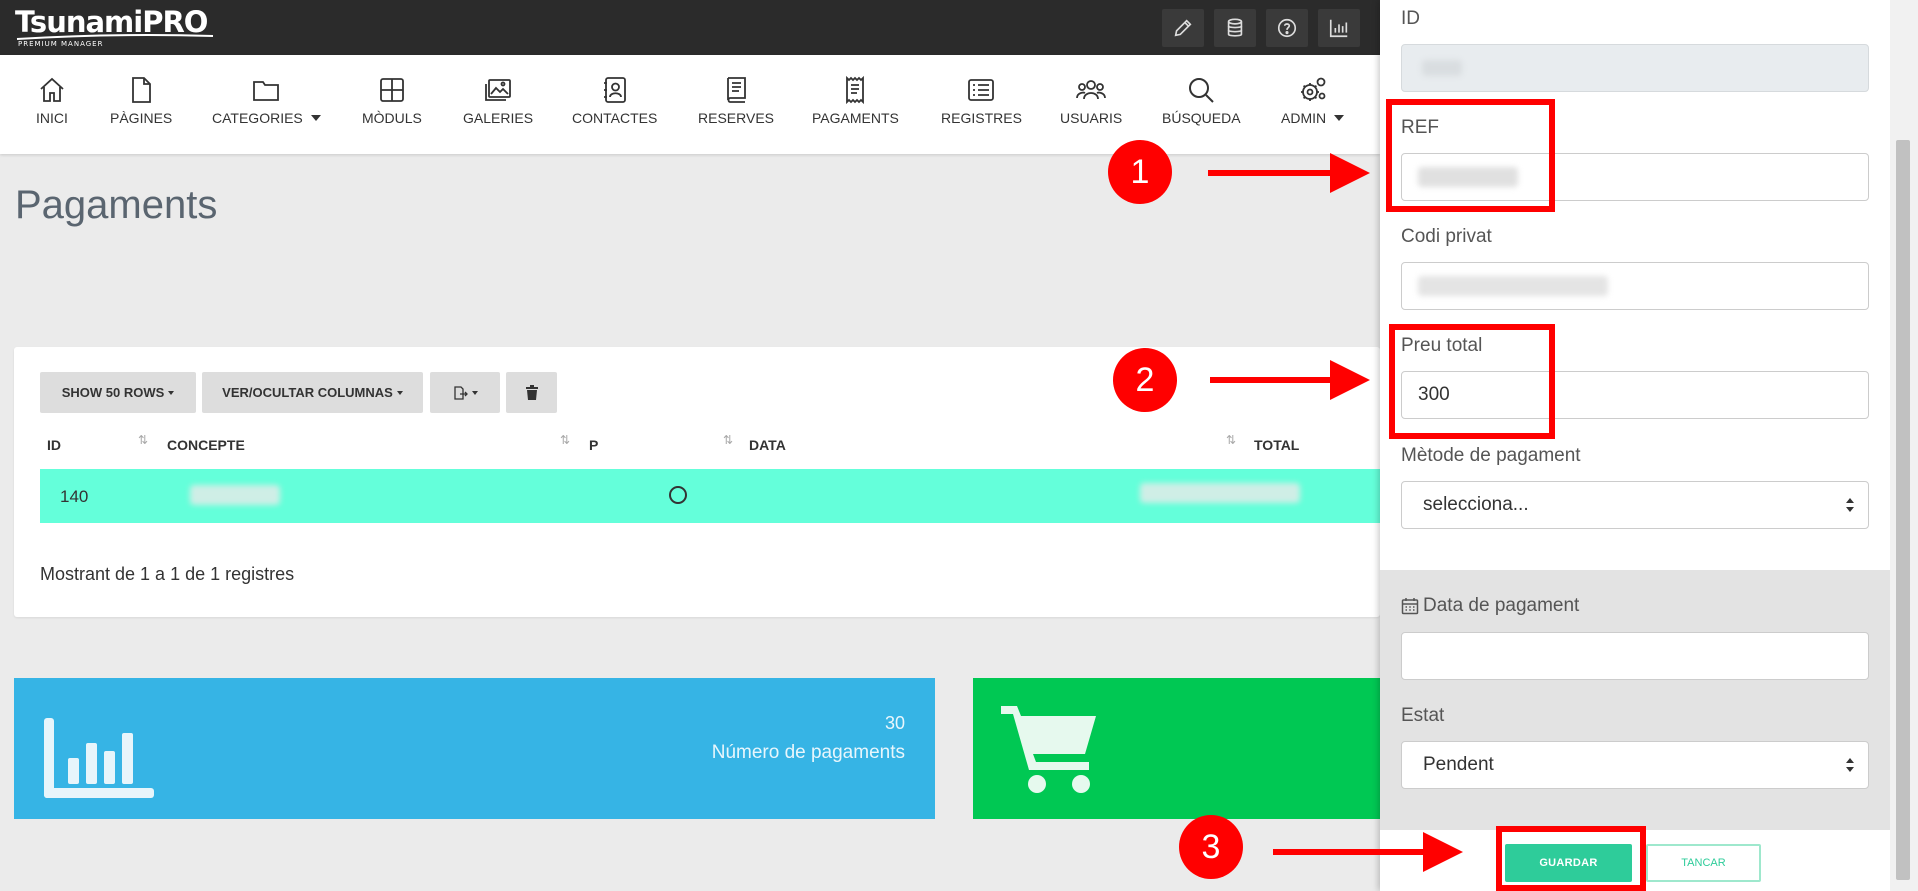  I want to click on page-icon, so click(142, 90).